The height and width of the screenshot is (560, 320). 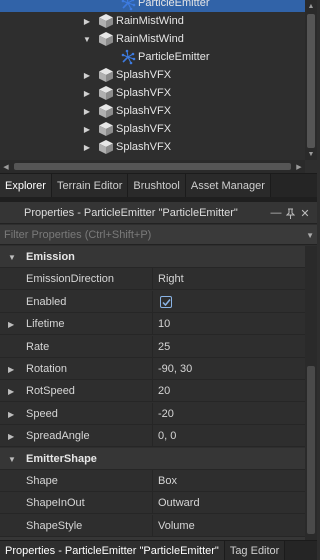 What do you see at coordinates (167, 436) in the screenshot?
I see `property-value: 0, 0` at bounding box center [167, 436].